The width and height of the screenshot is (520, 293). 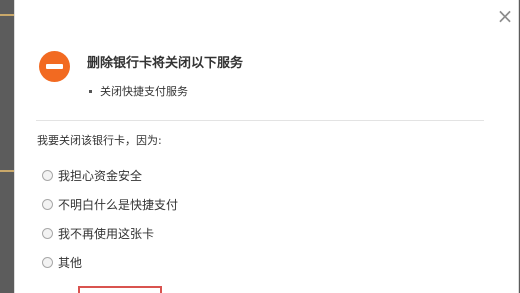 I want to click on close-icon: ×, so click(x=505, y=16).